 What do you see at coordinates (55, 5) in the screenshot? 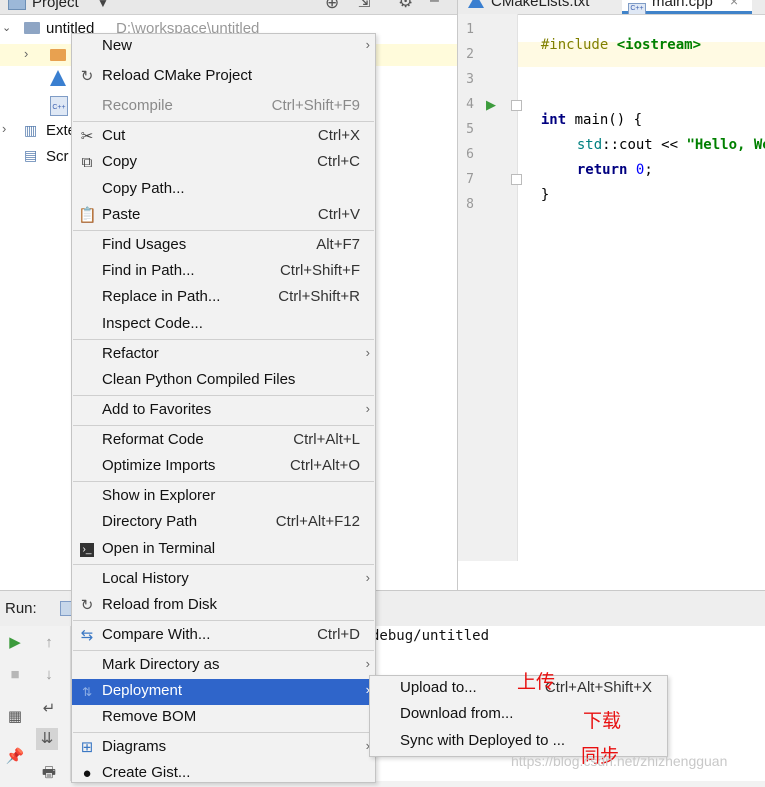
I see `project-header-title: Project` at bounding box center [55, 5].